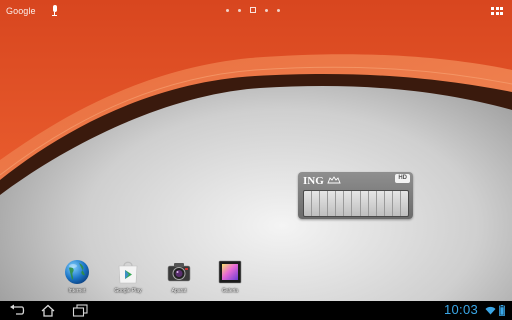 The image size is (512, 320). I want to click on battery-icon, so click(502, 310).